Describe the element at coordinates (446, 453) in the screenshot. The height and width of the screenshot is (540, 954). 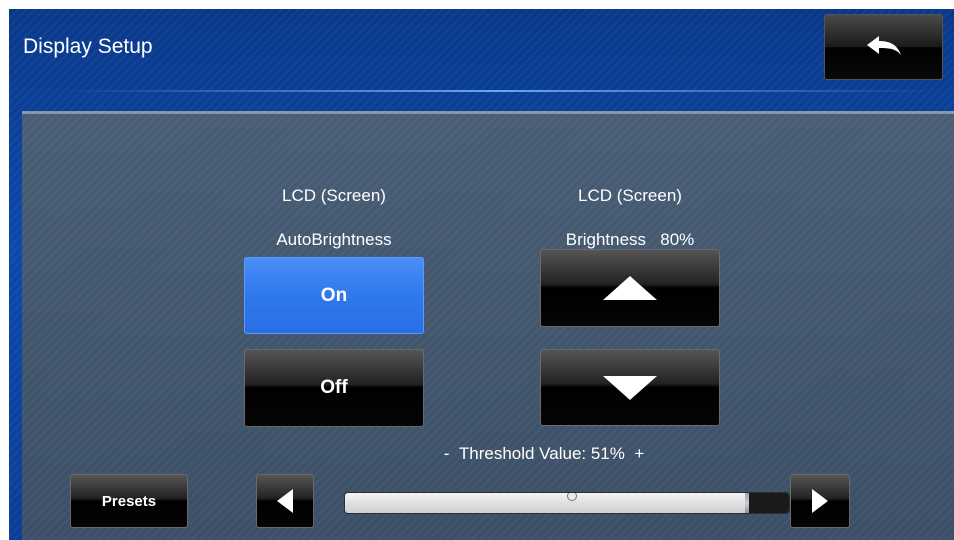
I see `threshold-minus: -` at that location.